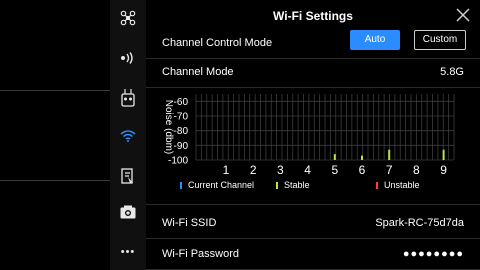 This screenshot has height=270, width=480. What do you see at coordinates (389, 170) in the screenshot?
I see `x-tick-label: 7` at bounding box center [389, 170].